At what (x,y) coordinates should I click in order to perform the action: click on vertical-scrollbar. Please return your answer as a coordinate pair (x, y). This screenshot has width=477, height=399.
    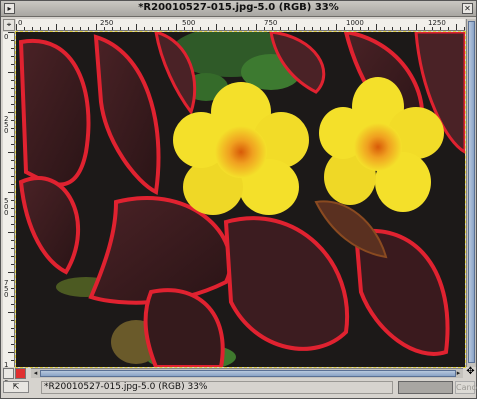
    Looking at the image, I should click on (471, 193).